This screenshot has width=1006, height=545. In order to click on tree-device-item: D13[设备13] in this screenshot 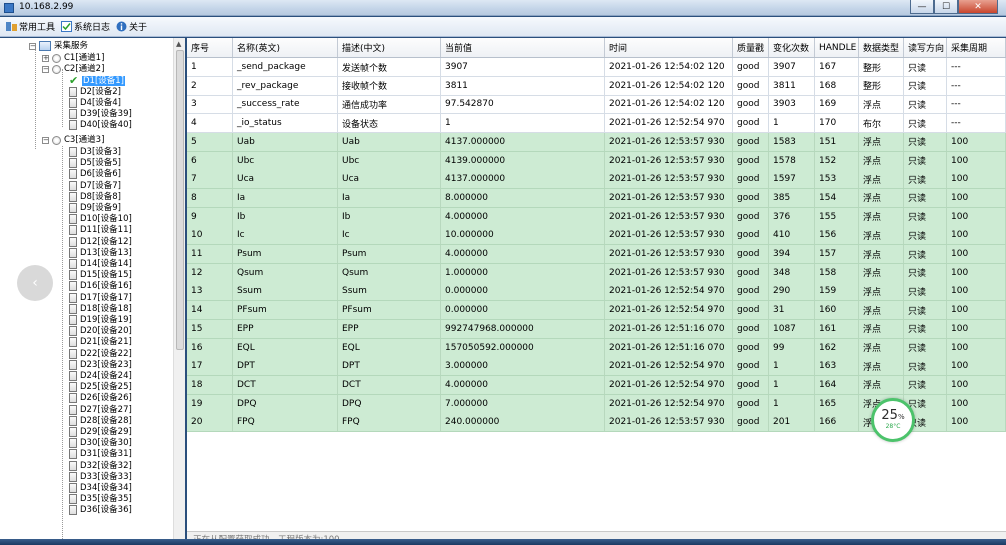, I will do `click(100, 252)`.